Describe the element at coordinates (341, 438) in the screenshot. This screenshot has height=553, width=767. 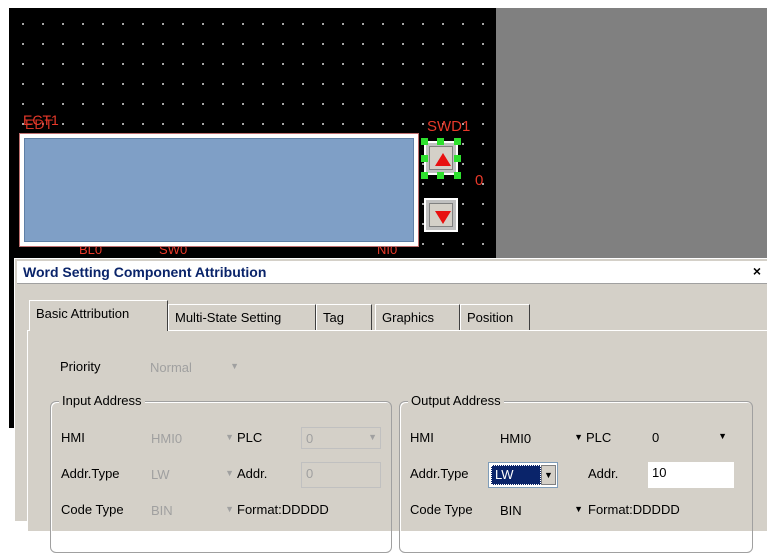
I see `input-plc-select: 0 ▼` at that location.